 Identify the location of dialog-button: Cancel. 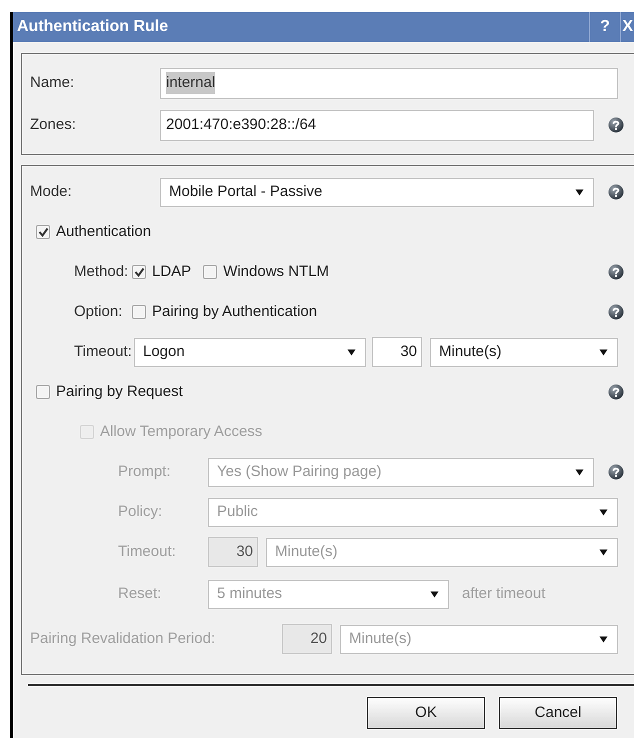
(558, 713).